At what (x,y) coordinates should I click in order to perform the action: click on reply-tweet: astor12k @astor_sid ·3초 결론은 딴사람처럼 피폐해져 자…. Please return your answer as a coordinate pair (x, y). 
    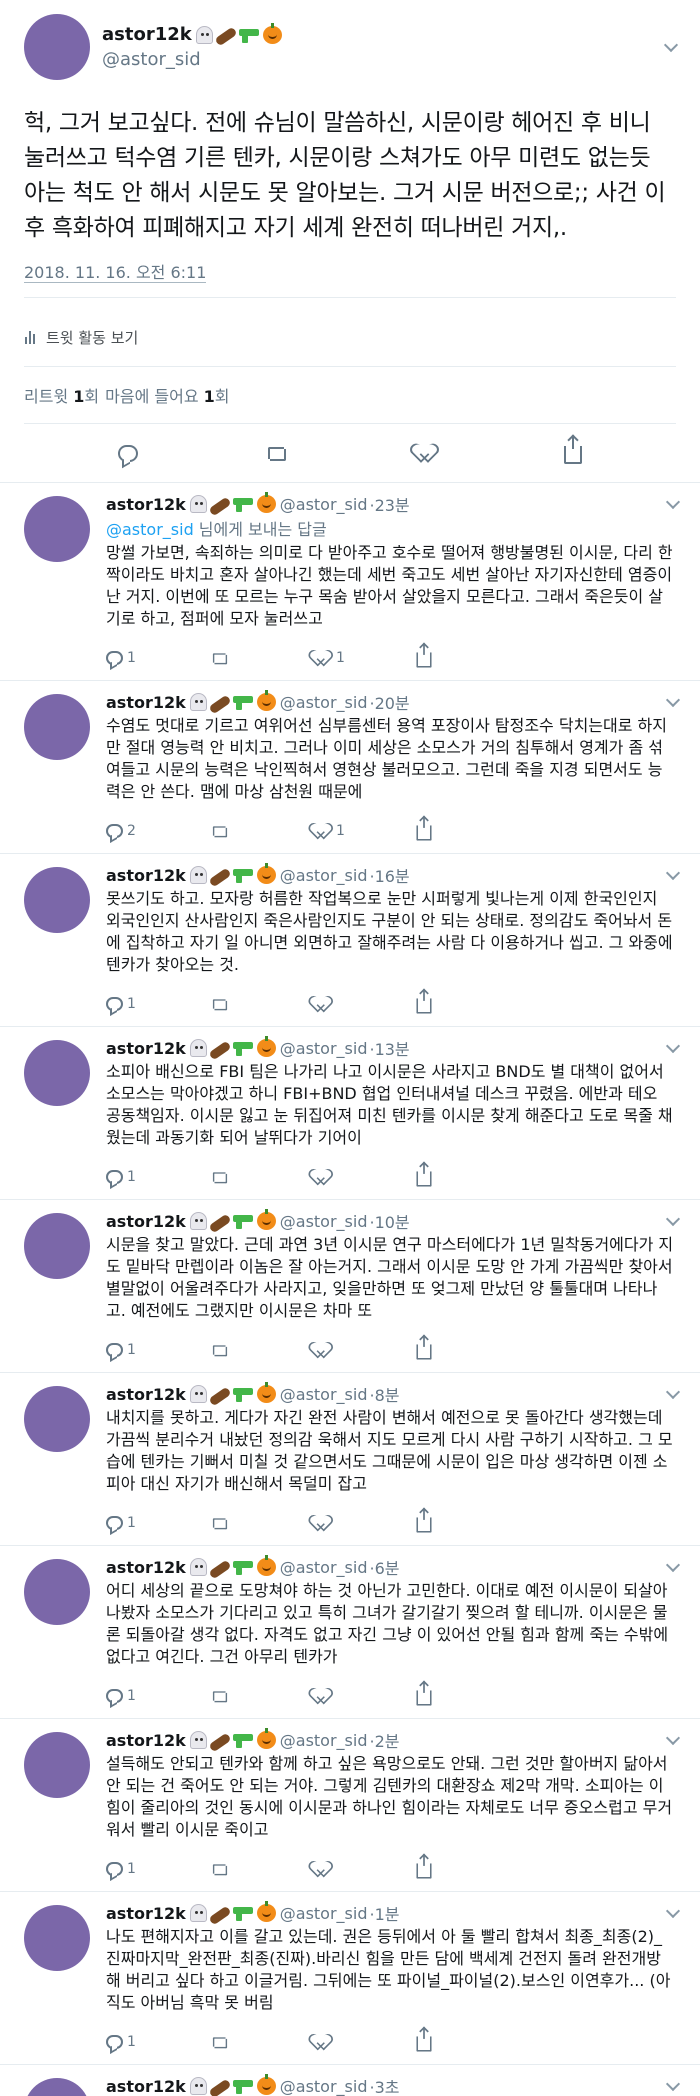
    Looking at the image, I should click on (350, 2080).